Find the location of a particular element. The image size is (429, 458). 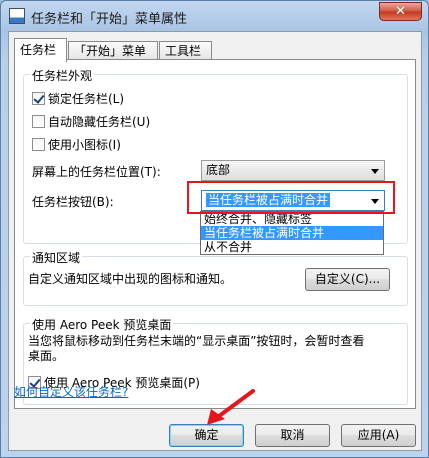

notify-group-label: 通知区域 is located at coordinates (56, 257).